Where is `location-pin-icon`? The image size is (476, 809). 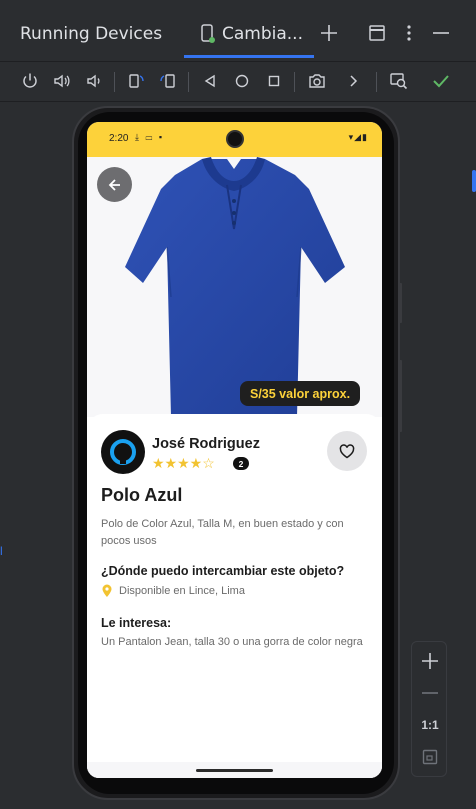
location-pin-icon is located at coordinates (107, 590).